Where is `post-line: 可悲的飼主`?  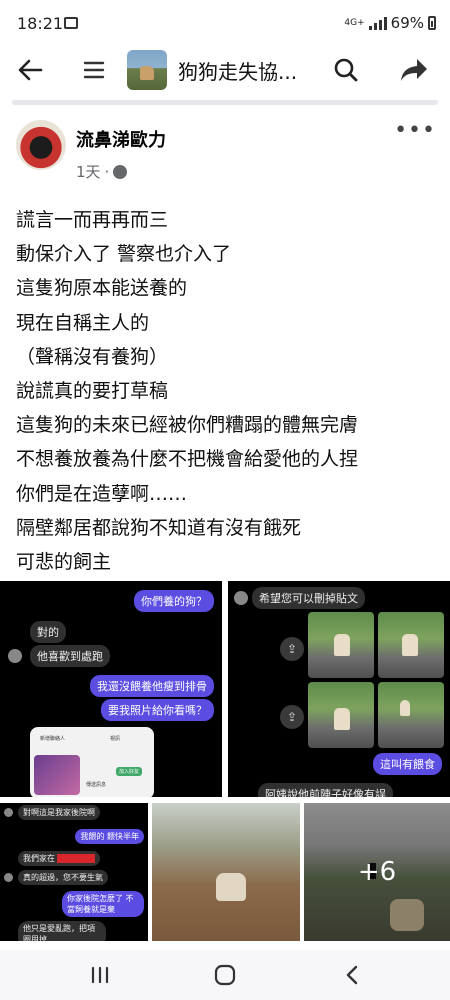
post-line: 可悲的飼主 is located at coordinates (64, 562).